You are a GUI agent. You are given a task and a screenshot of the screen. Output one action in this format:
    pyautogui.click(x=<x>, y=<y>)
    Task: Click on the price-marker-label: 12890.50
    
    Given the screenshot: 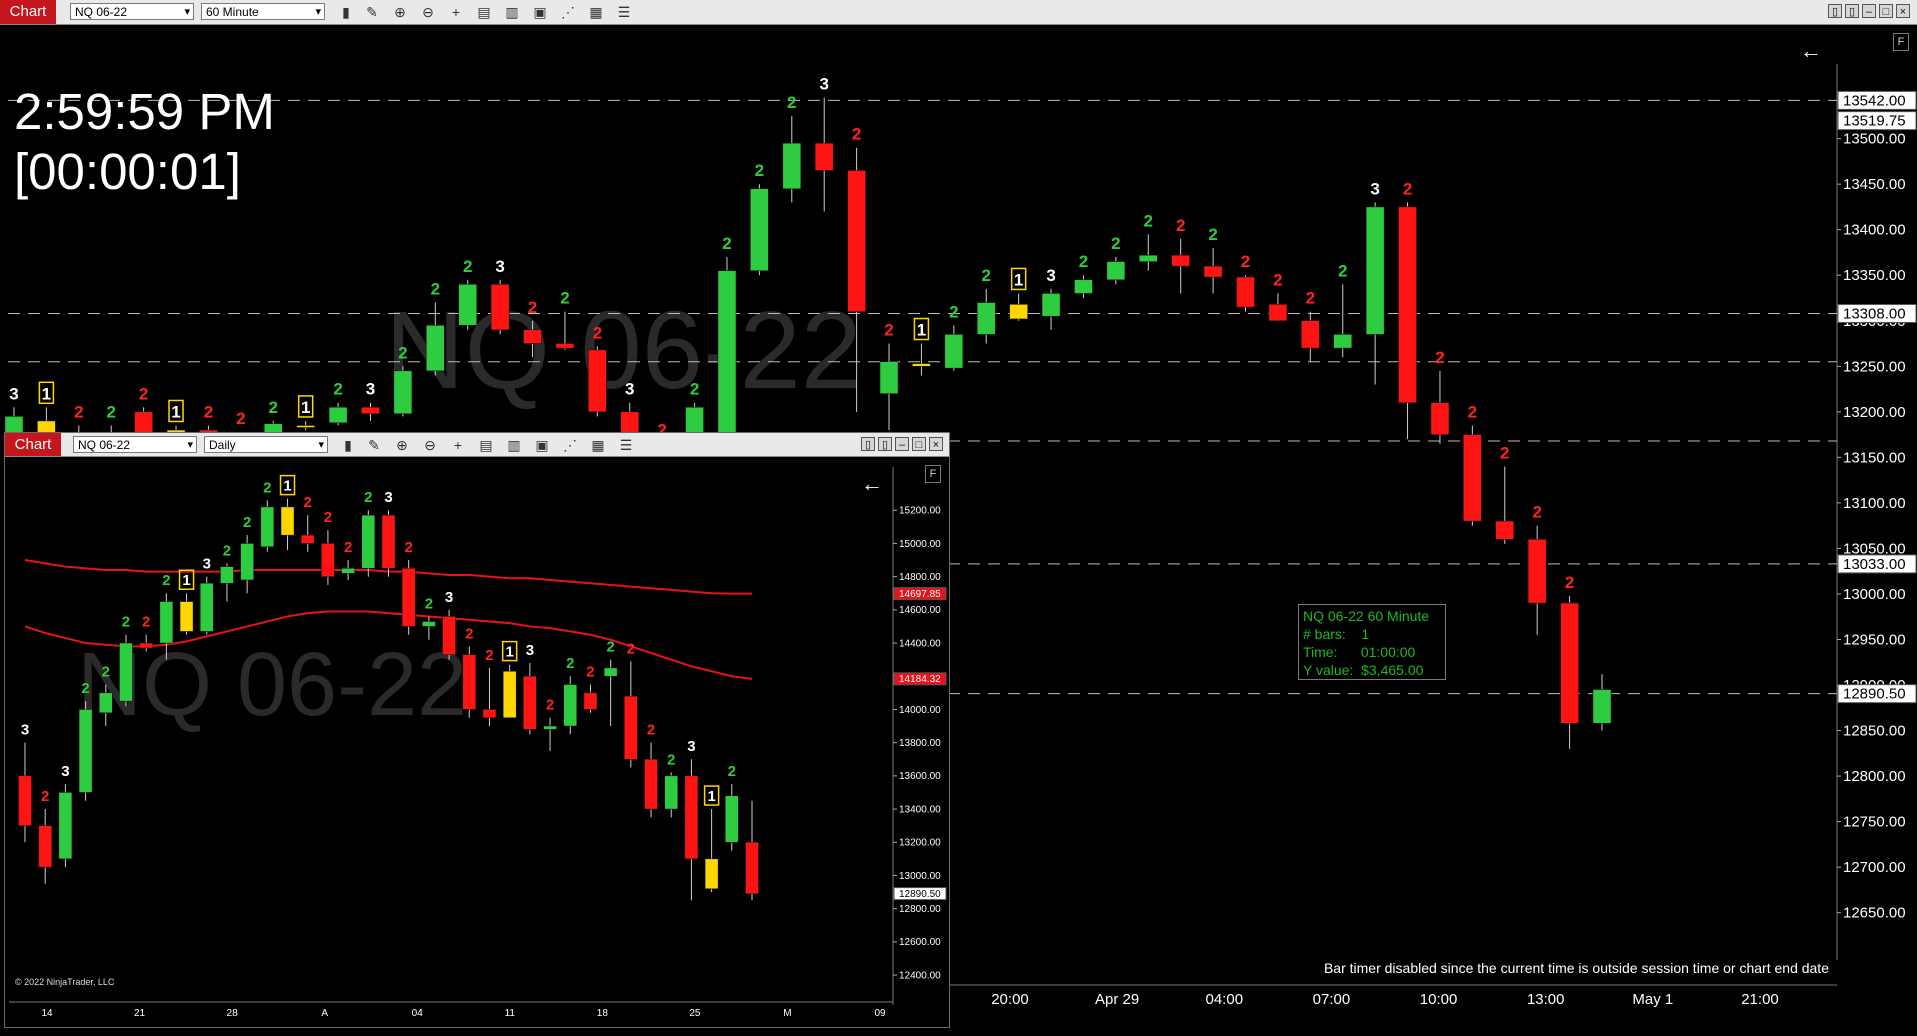 What is the action you would take?
    pyautogui.click(x=920, y=894)
    